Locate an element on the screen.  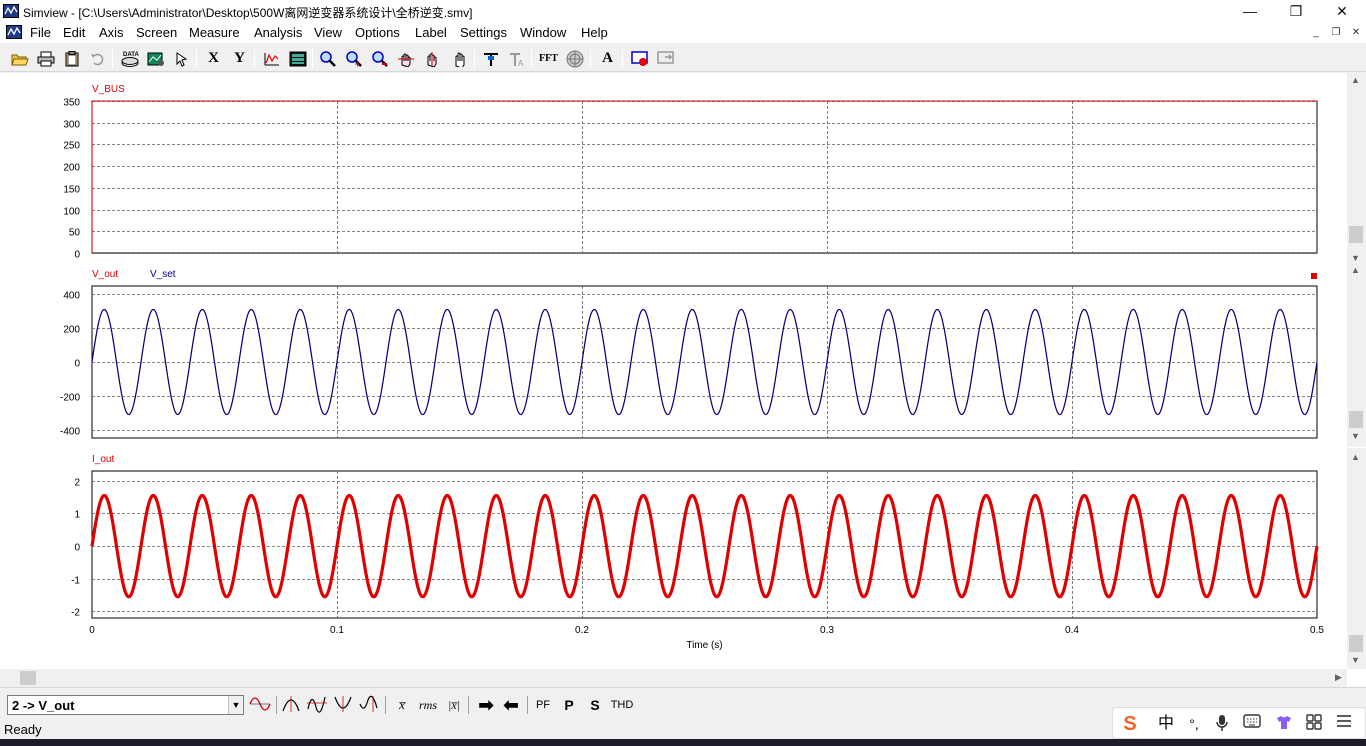
plot1-scrollbar: ▲ ▼ is located at coordinates (1356, 171).